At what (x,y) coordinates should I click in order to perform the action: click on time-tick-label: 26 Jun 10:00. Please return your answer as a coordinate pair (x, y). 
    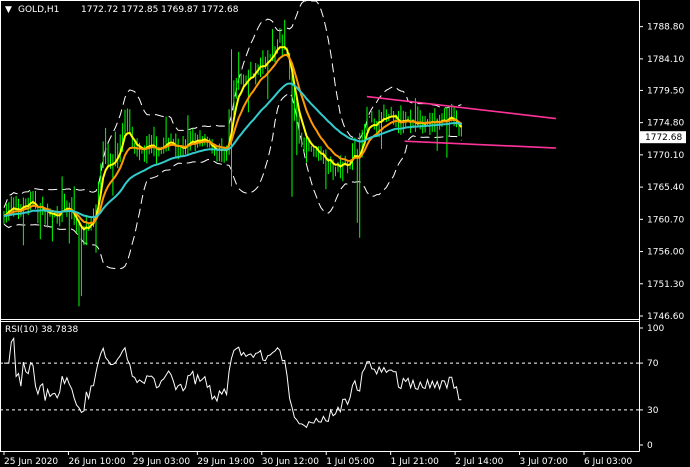
    Looking at the image, I should click on (96, 462).